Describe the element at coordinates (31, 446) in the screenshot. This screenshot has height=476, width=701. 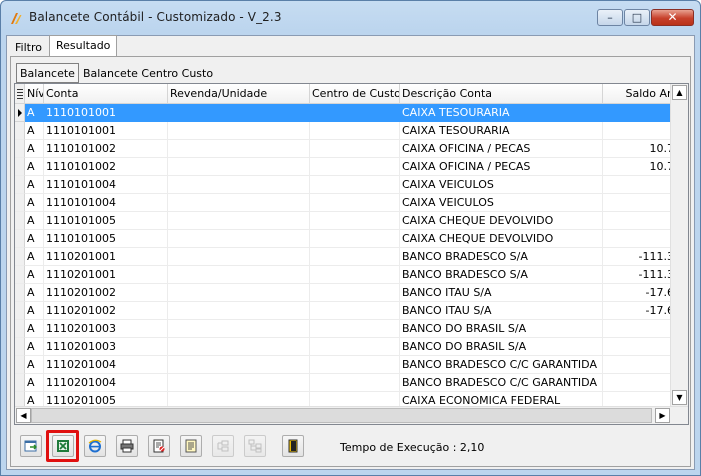
I see `export-button` at that location.